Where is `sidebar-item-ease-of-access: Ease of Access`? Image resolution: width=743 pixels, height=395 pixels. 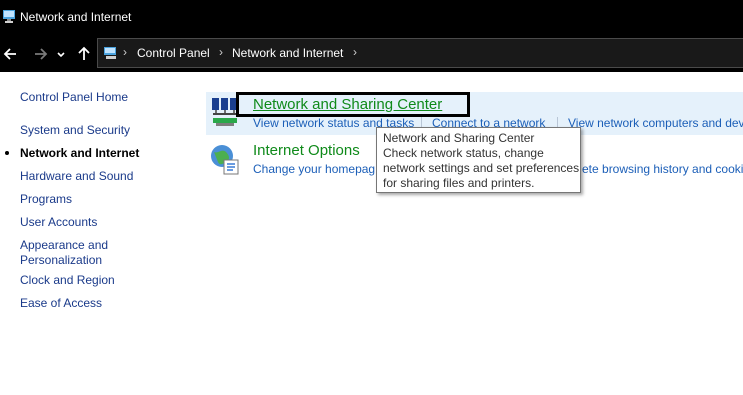 sidebar-item-ease-of-access: Ease of Access is located at coordinates (61, 303).